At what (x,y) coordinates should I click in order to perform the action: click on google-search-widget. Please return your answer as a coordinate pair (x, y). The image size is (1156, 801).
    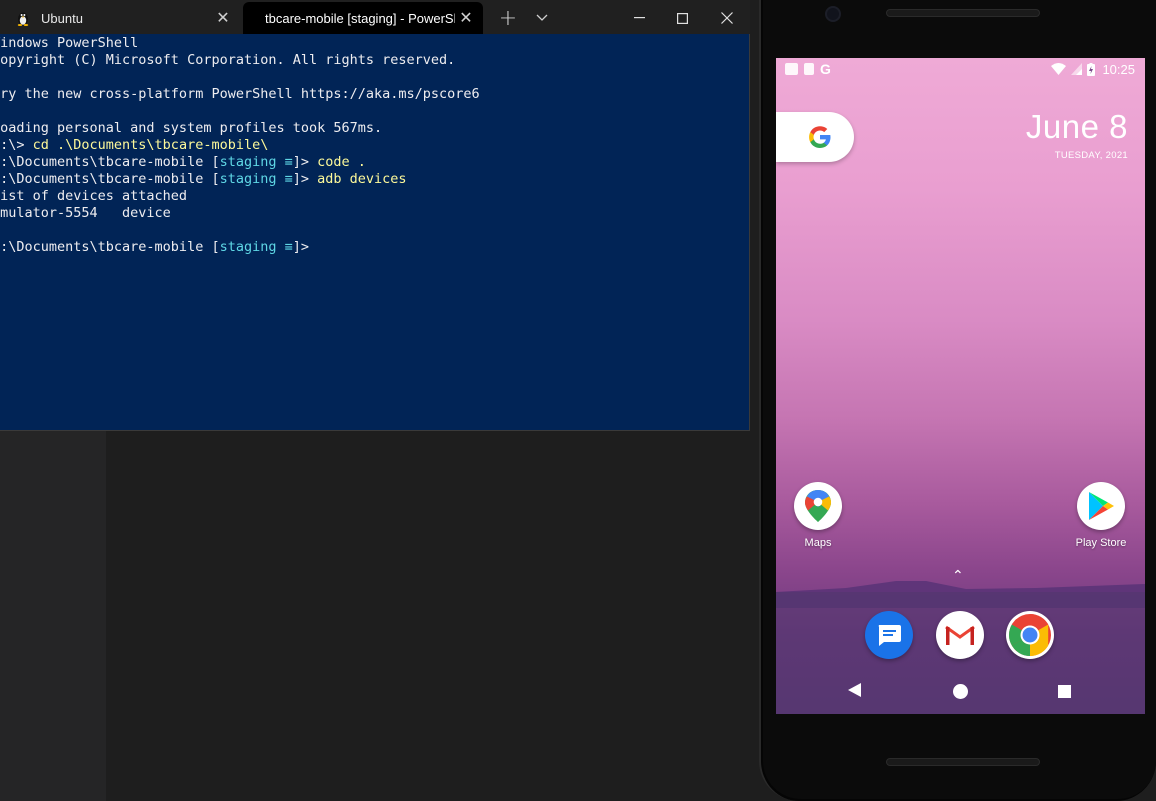
    Looking at the image, I should click on (815, 137).